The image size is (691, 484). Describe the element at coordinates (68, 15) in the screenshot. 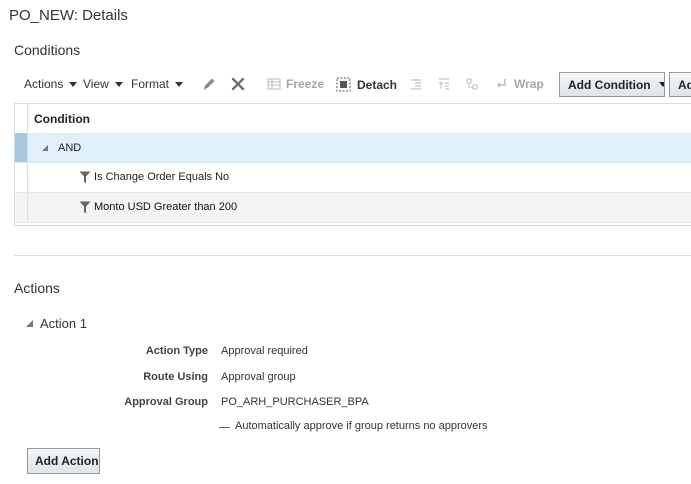

I see `page-title: PO_NEW: Details` at that location.